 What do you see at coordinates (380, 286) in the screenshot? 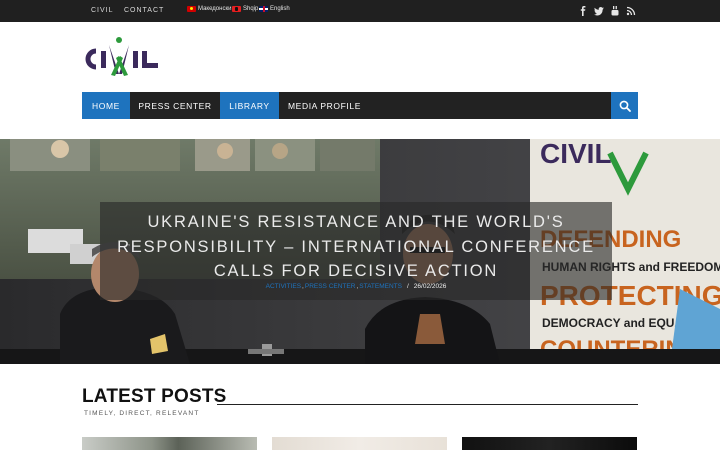
I see `category-link-statements: STATEMENTS` at bounding box center [380, 286].